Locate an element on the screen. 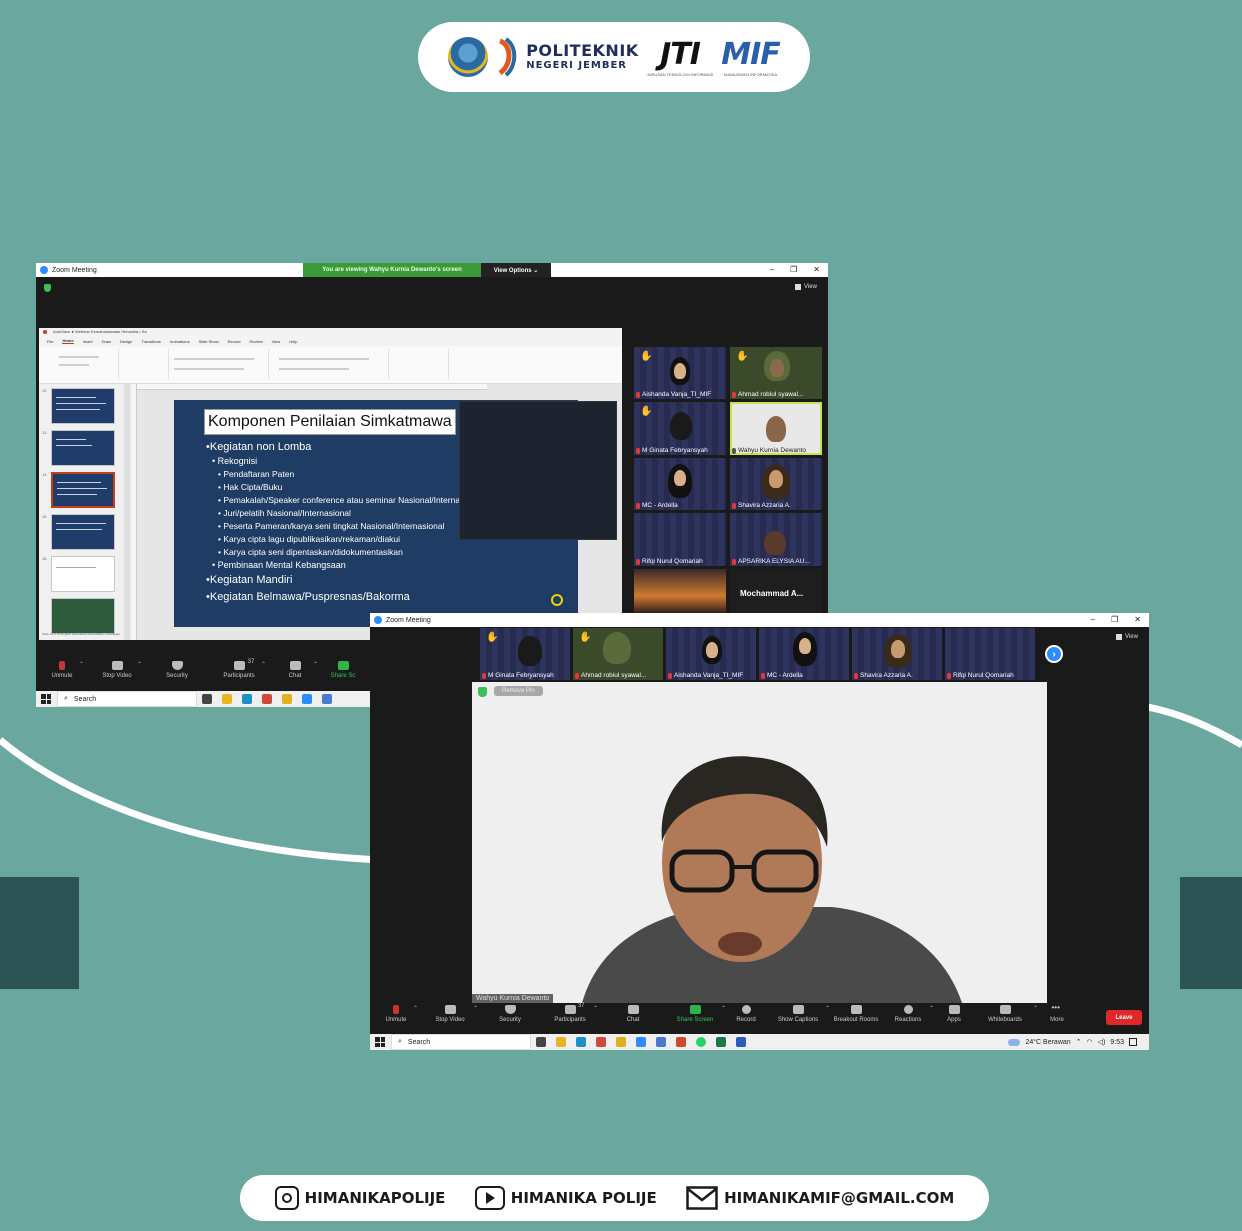 This screenshot has width=1242, height=1231. word-icon is located at coordinates (741, 1042).